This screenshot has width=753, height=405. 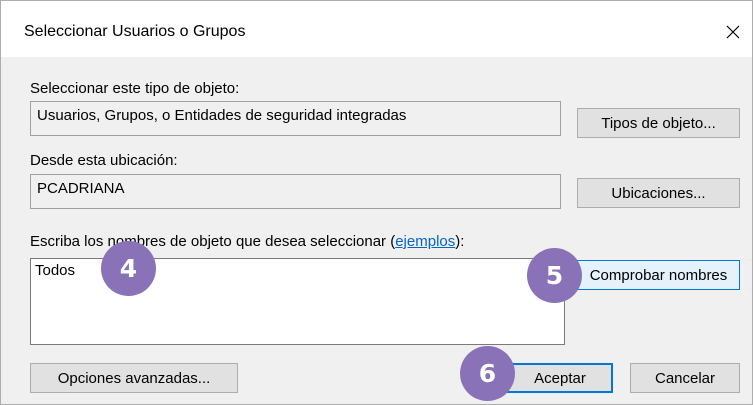 I want to click on close-icon, so click(x=733, y=32).